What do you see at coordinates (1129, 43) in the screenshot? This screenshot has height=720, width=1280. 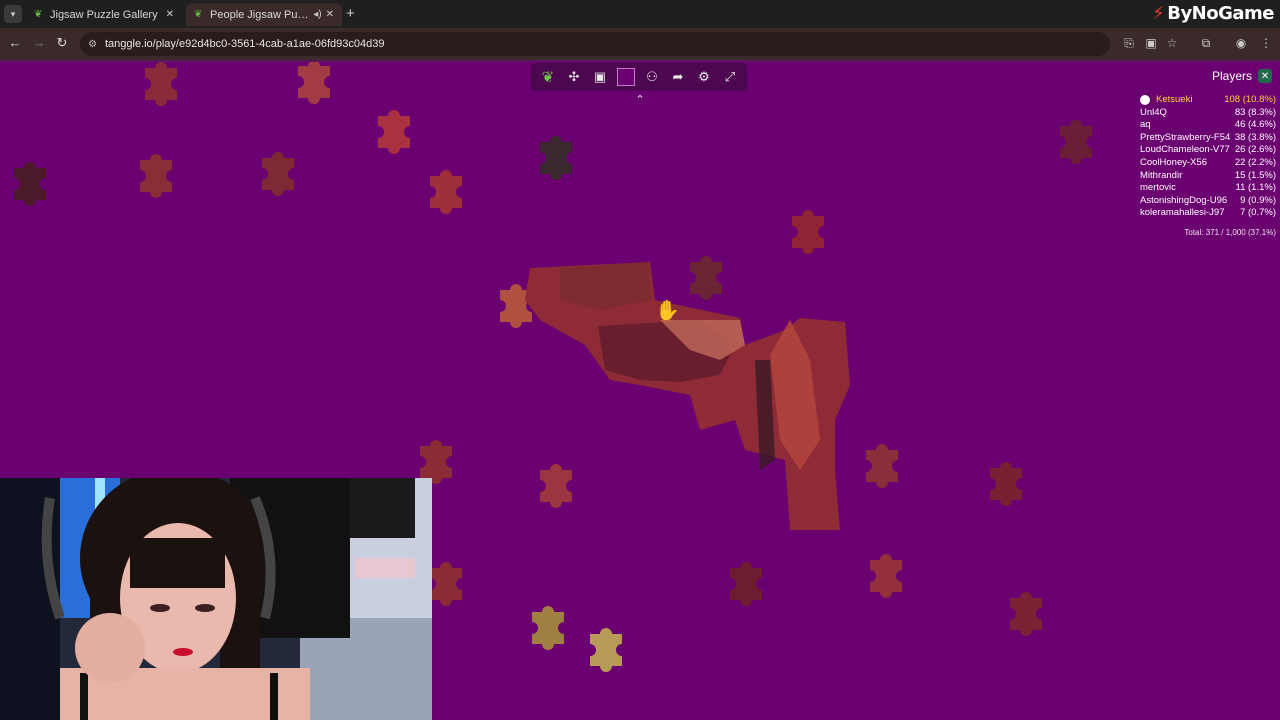 I see `translate-icon: ⎘` at bounding box center [1129, 43].